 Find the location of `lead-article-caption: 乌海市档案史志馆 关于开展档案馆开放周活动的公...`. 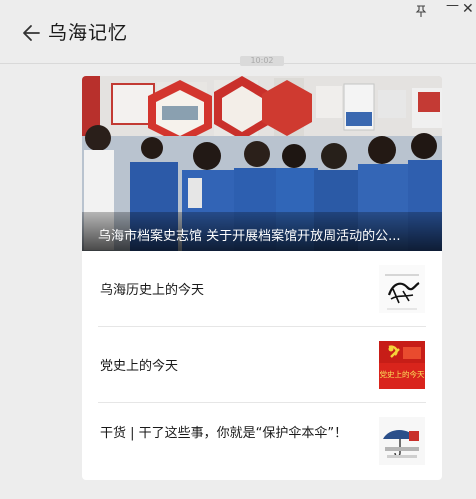

lead-article-caption: 乌海市档案史志馆 关于开展档案馆开放周活动的公... is located at coordinates (262, 231).